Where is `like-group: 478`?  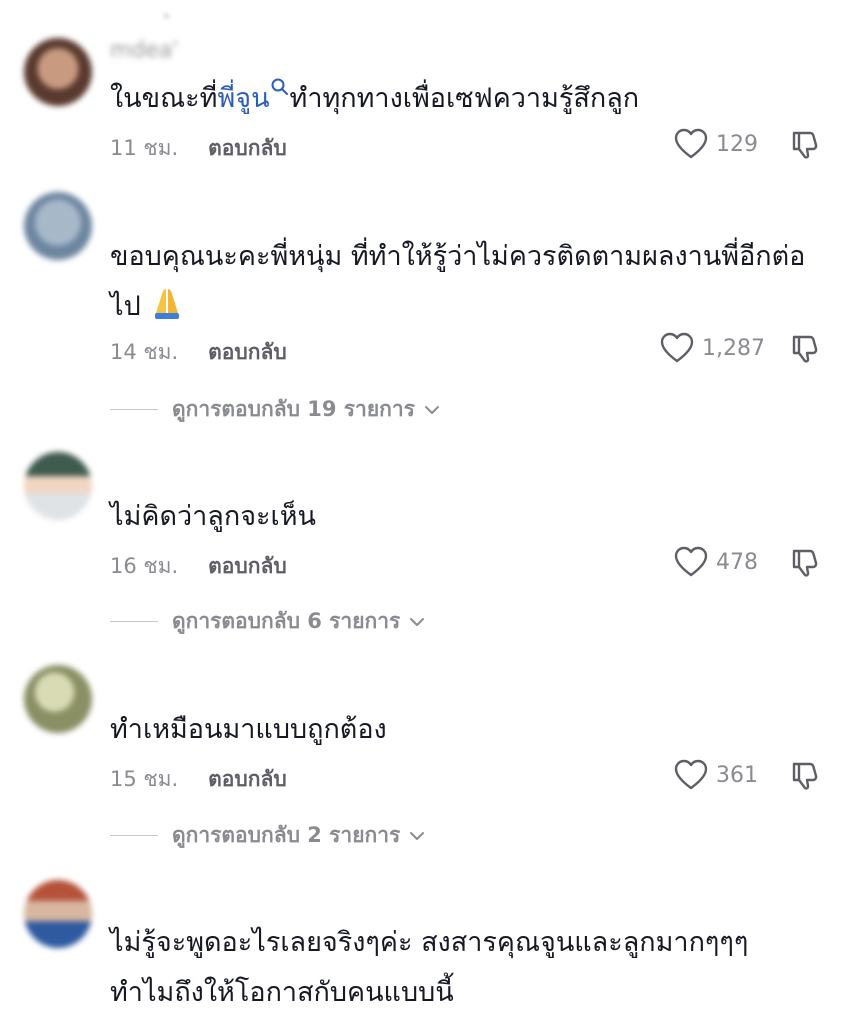 like-group: 478 is located at coordinates (716, 562).